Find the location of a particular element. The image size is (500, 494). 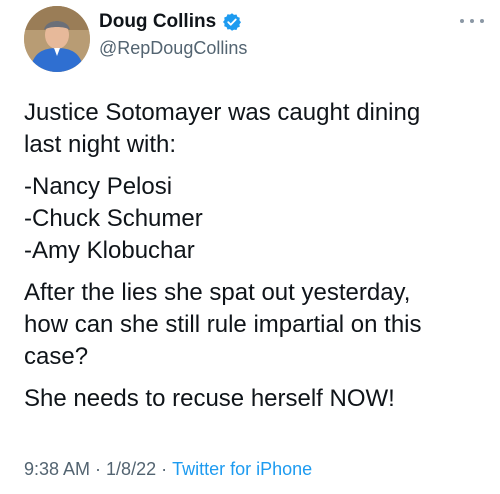

list-item: -Amy Klobuchar is located at coordinates (109, 250).